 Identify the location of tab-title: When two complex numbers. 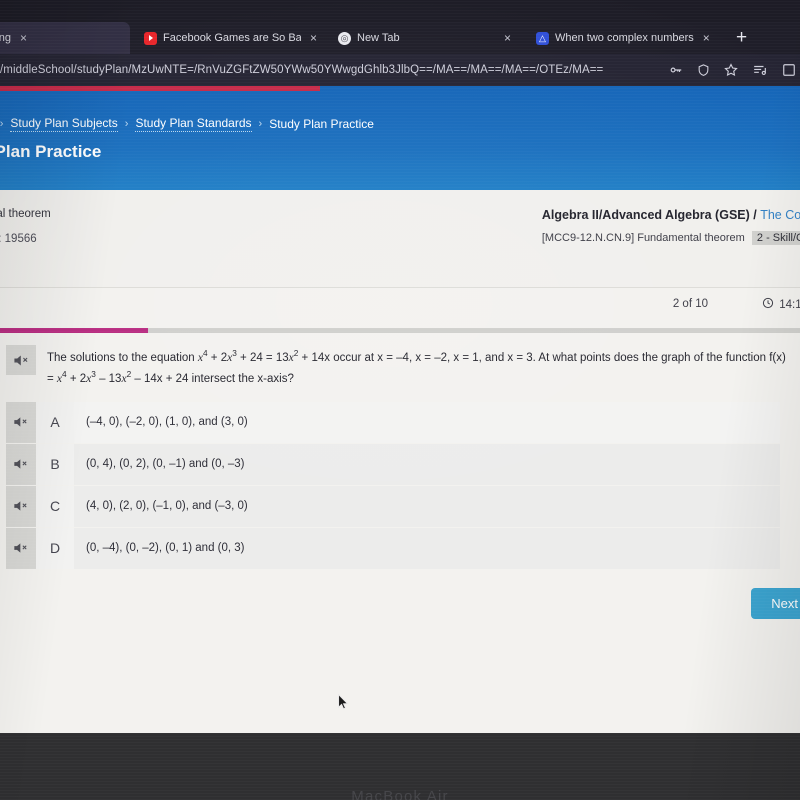
(624, 38).